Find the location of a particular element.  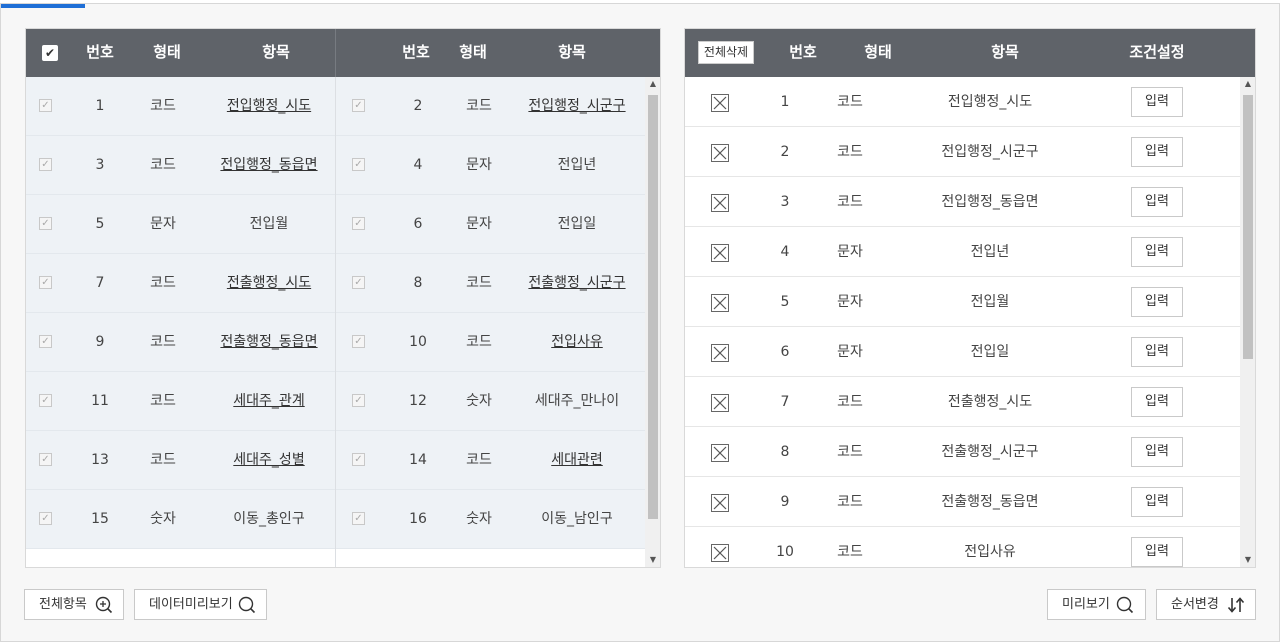

table-row: 6 문자 전입일 입력 is located at coordinates (963, 352).